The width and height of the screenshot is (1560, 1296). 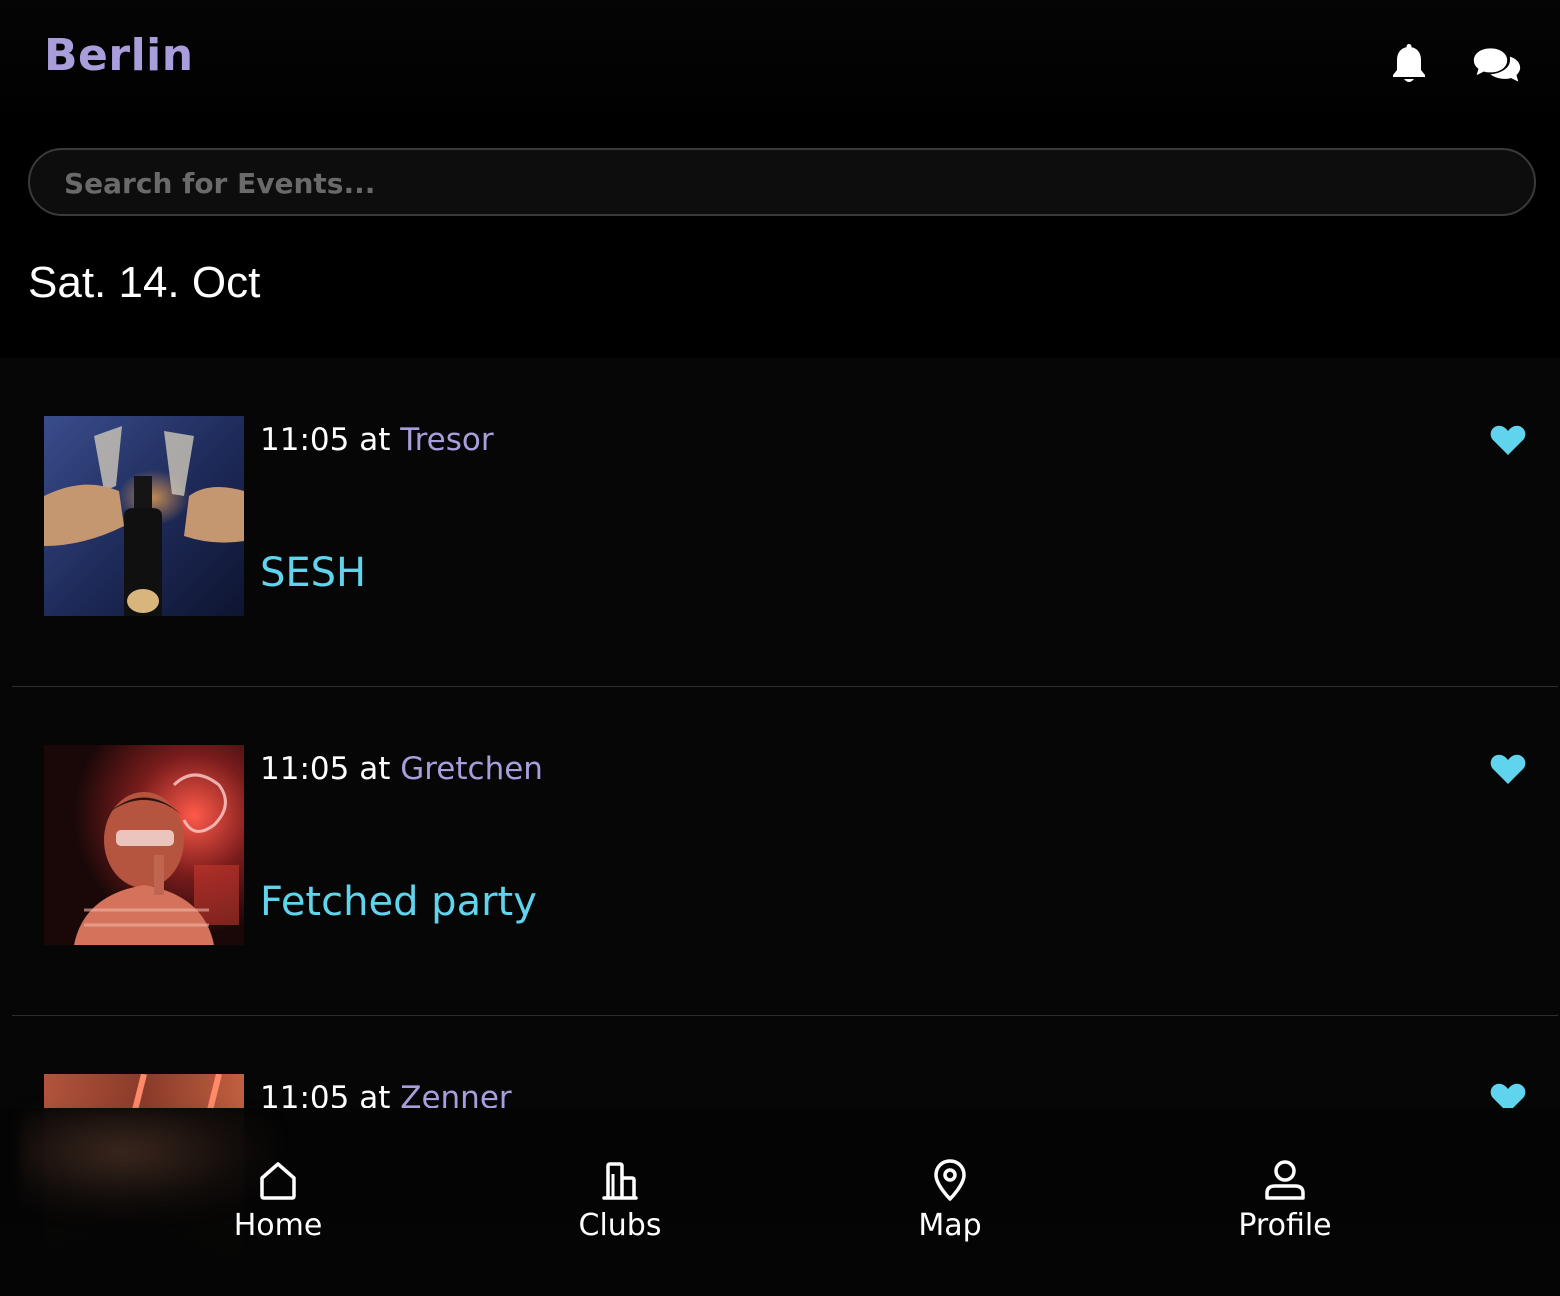 I want to click on search-bar, so click(x=782, y=182).